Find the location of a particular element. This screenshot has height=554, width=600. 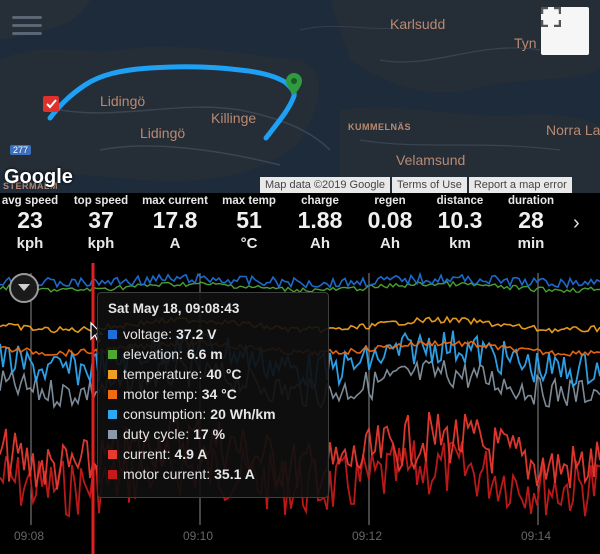

series-line is located at coordinates (300, 280).